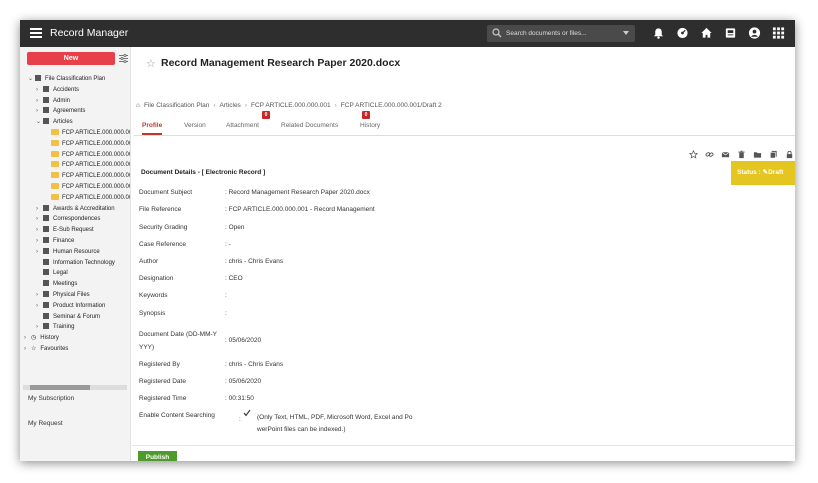  I want to click on field-label: Keywords, so click(153, 295).